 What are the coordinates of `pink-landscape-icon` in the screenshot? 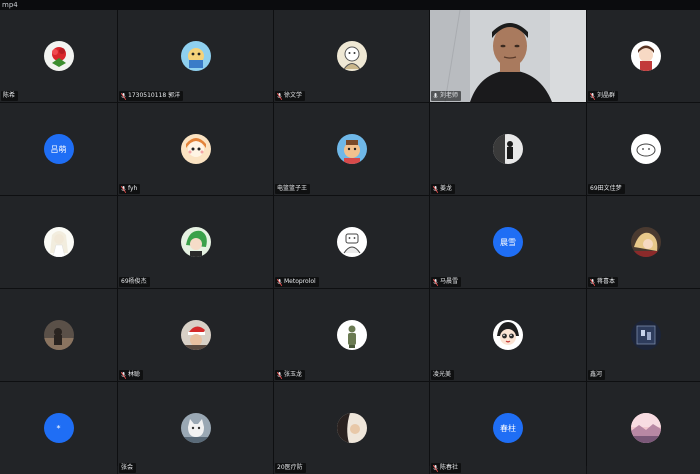 It's located at (645, 428).